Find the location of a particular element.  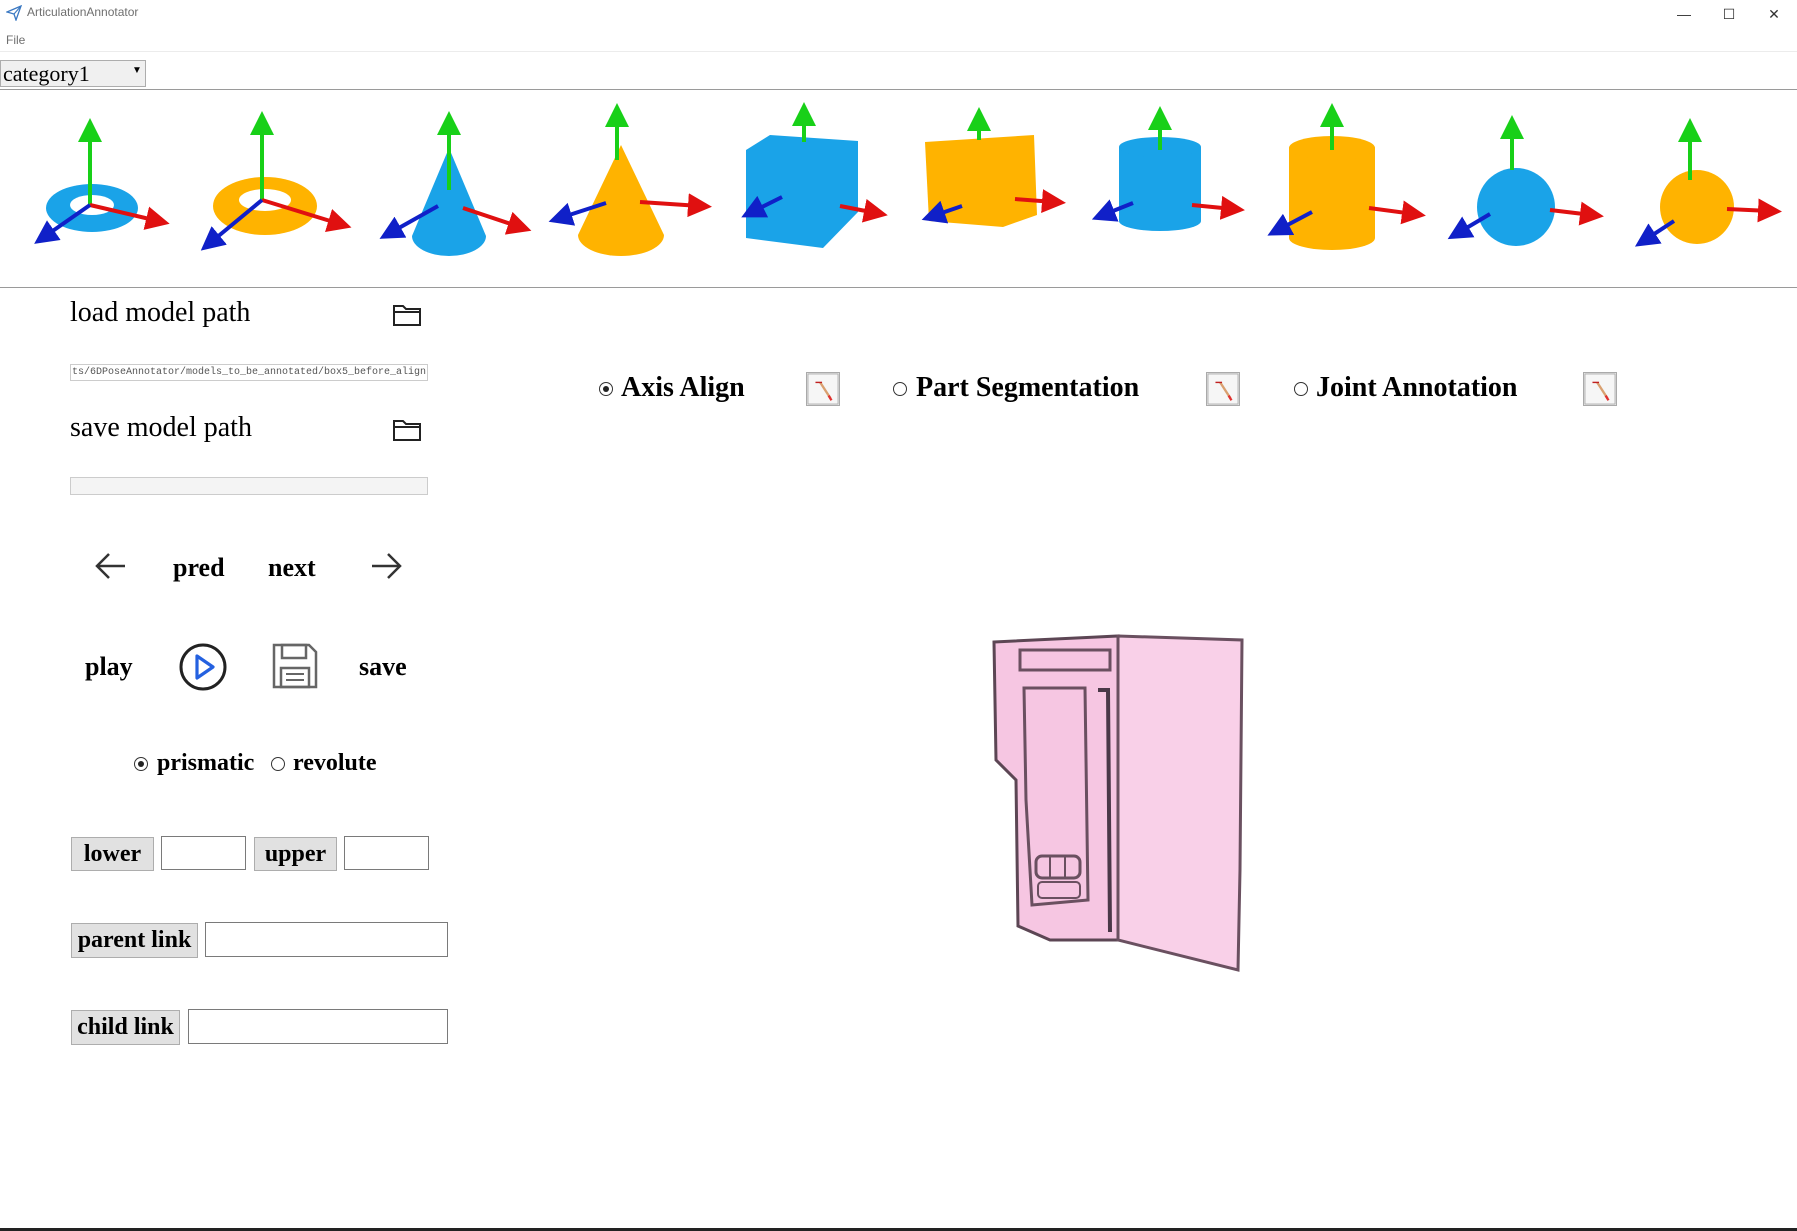

lower-button: lower is located at coordinates (112, 854).